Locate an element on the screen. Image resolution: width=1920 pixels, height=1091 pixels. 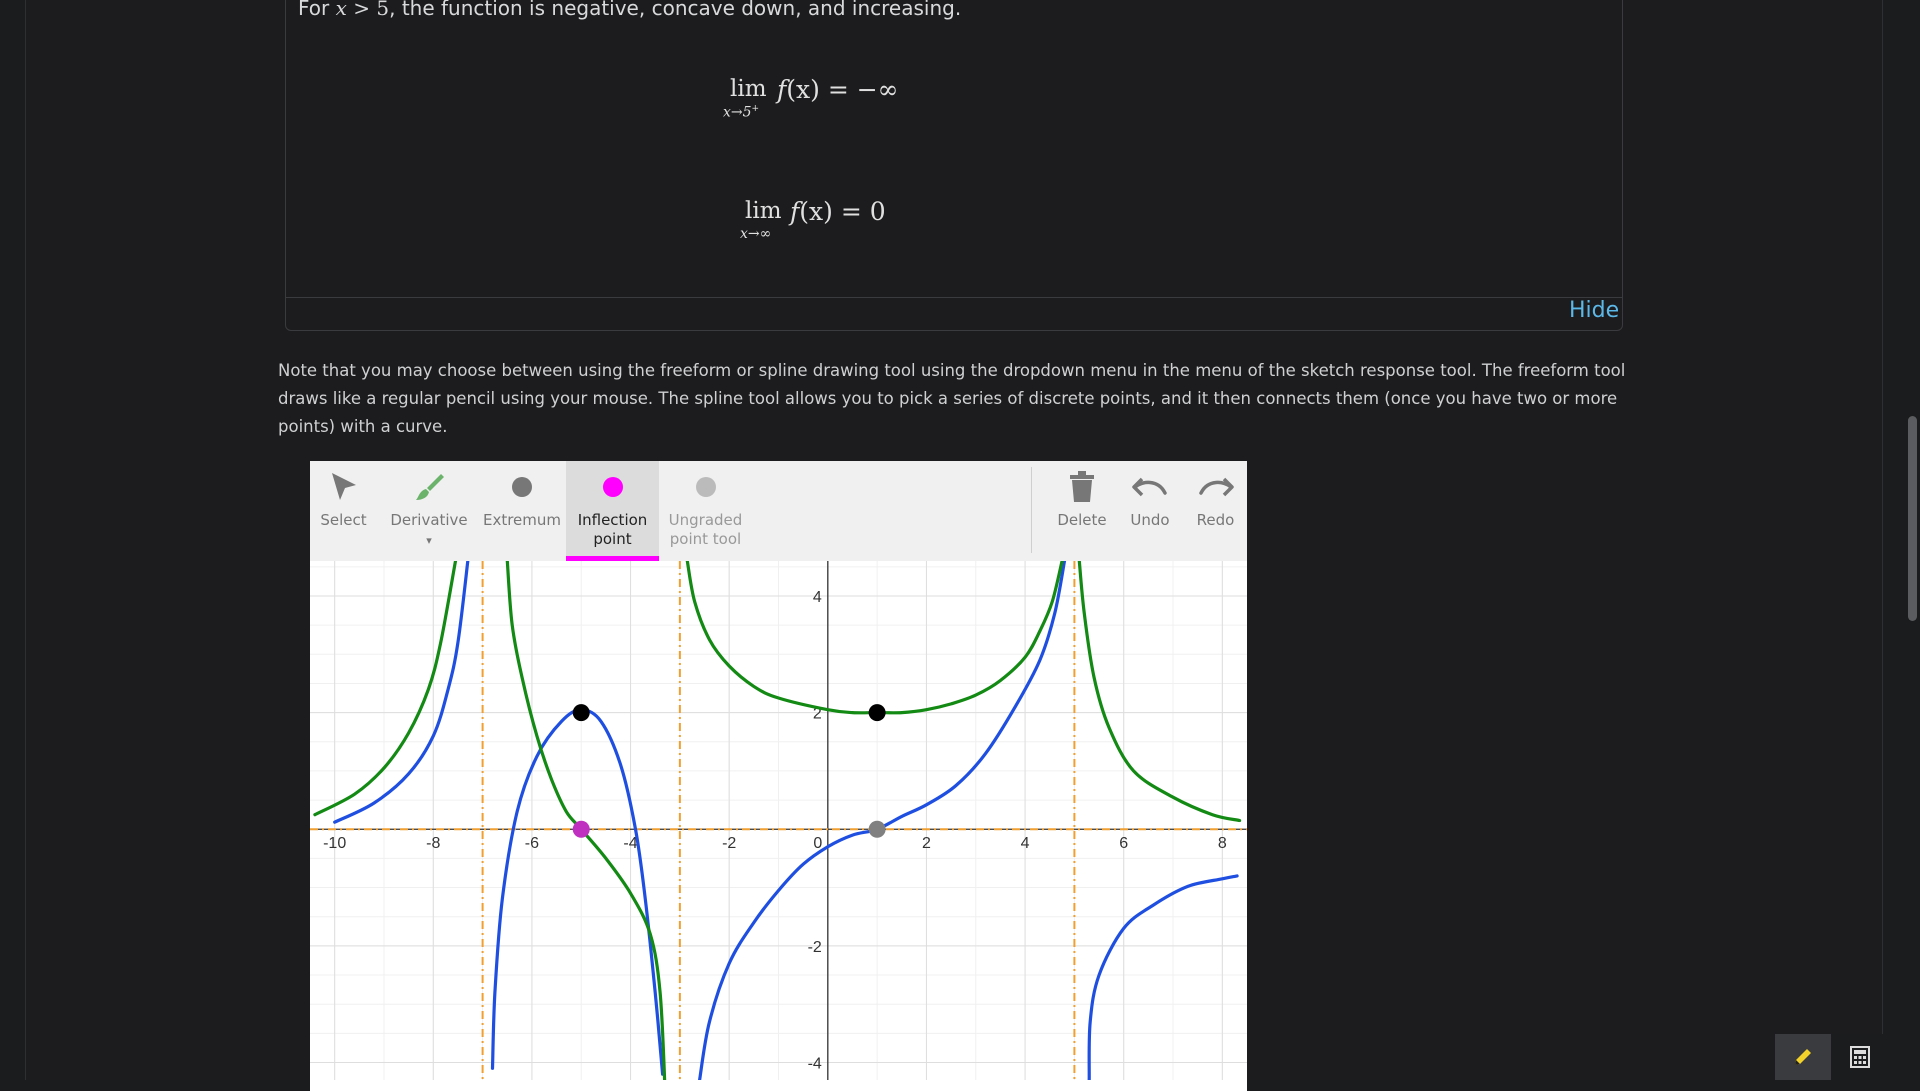
redo-icon is located at coordinates (1216, 487).